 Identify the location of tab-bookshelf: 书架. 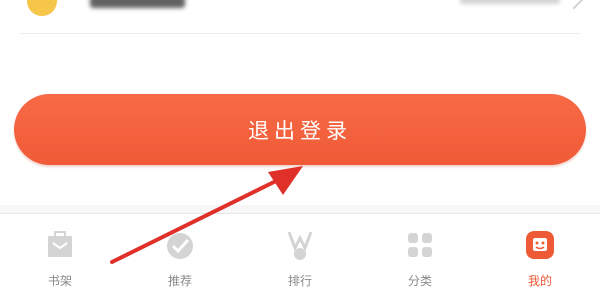
(60, 257).